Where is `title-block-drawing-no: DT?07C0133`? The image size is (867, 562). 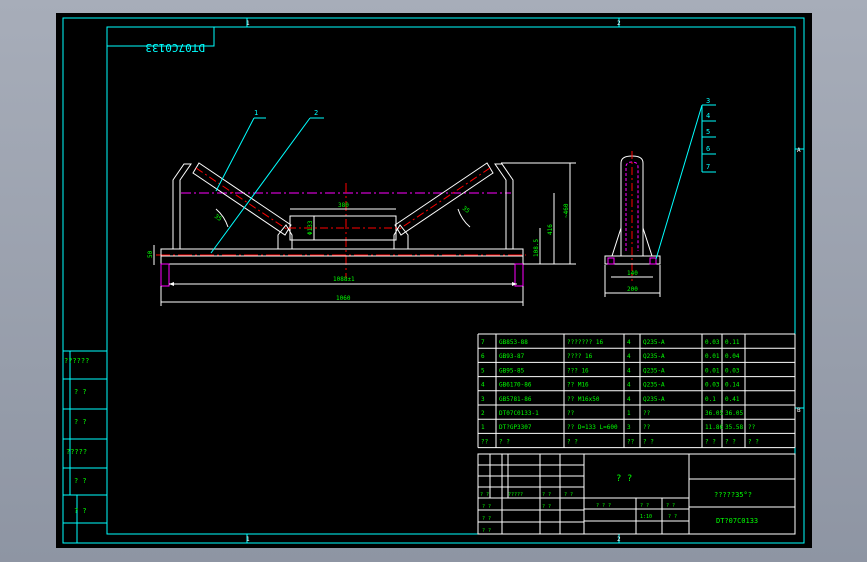 title-block-drawing-no: DT?07C0133 is located at coordinates (737, 521).